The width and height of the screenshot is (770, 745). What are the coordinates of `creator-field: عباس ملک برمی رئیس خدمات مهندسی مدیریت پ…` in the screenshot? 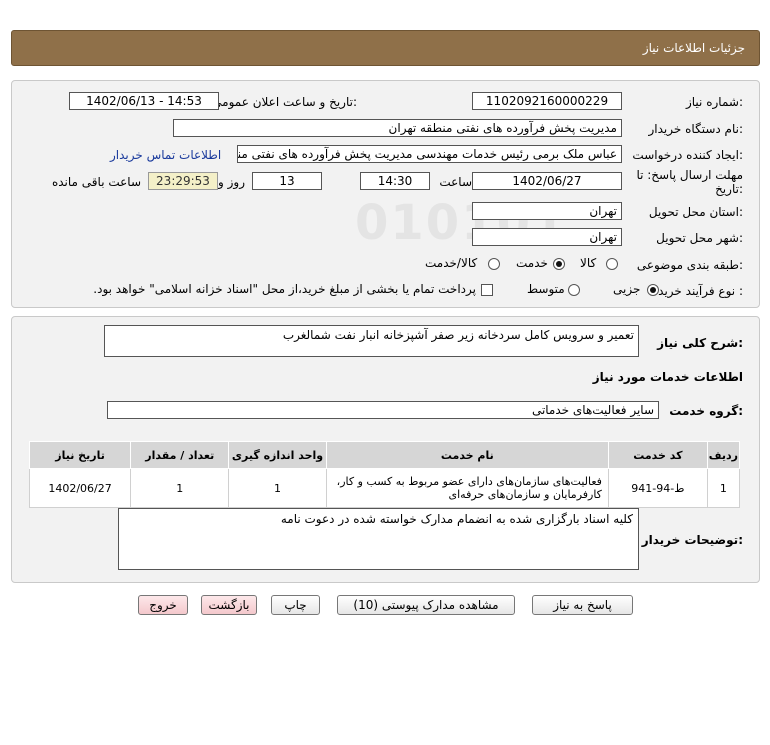 It's located at (429, 154).